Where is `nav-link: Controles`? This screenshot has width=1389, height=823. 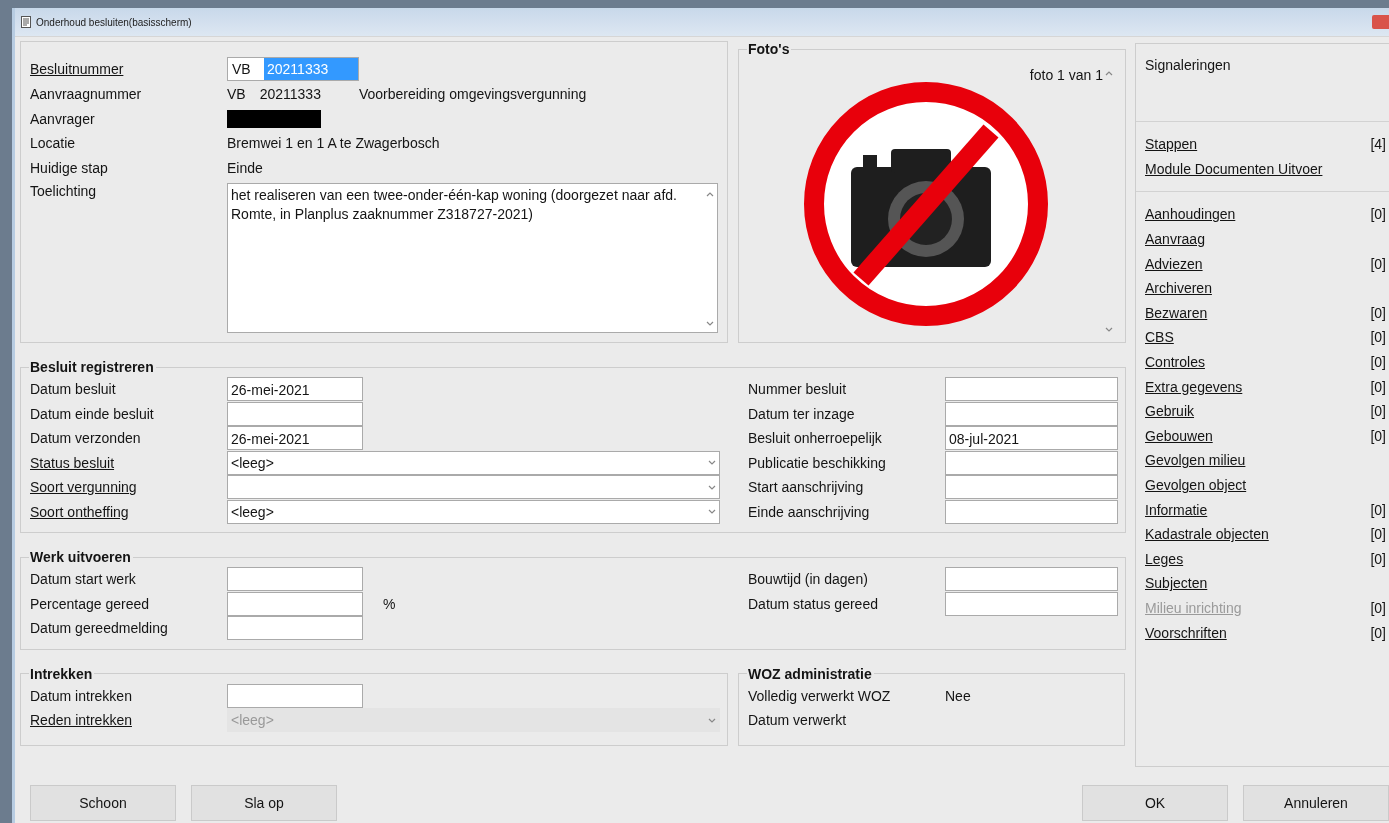 nav-link: Controles is located at coordinates (1175, 362).